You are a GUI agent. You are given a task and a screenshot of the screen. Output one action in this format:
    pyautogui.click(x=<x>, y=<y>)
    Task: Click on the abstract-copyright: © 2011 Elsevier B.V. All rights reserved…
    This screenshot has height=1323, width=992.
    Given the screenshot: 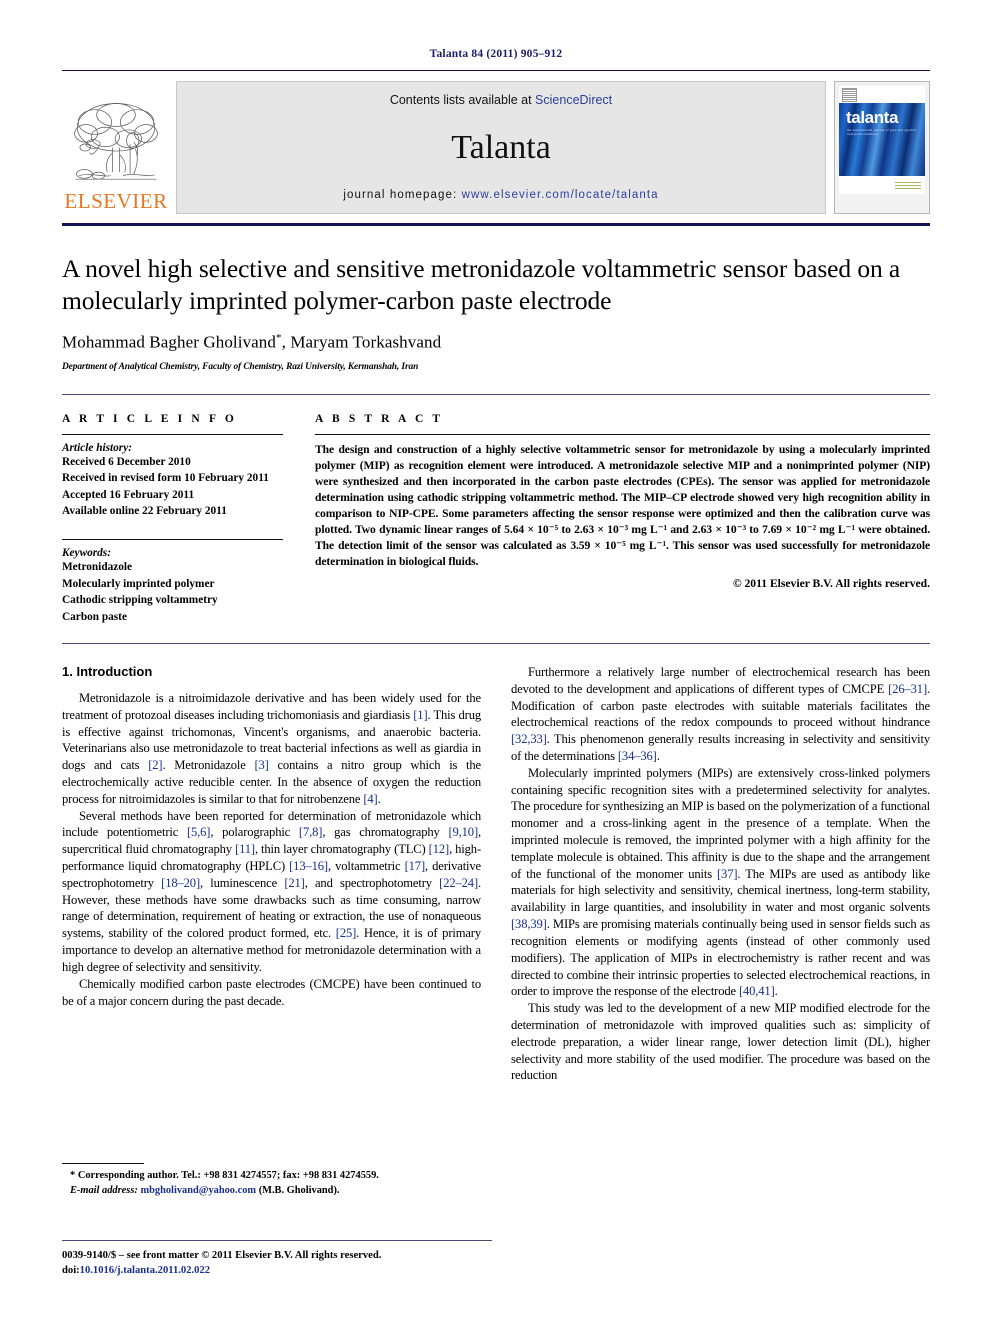 What is the action you would take?
    pyautogui.click(x=831, y=584)
    